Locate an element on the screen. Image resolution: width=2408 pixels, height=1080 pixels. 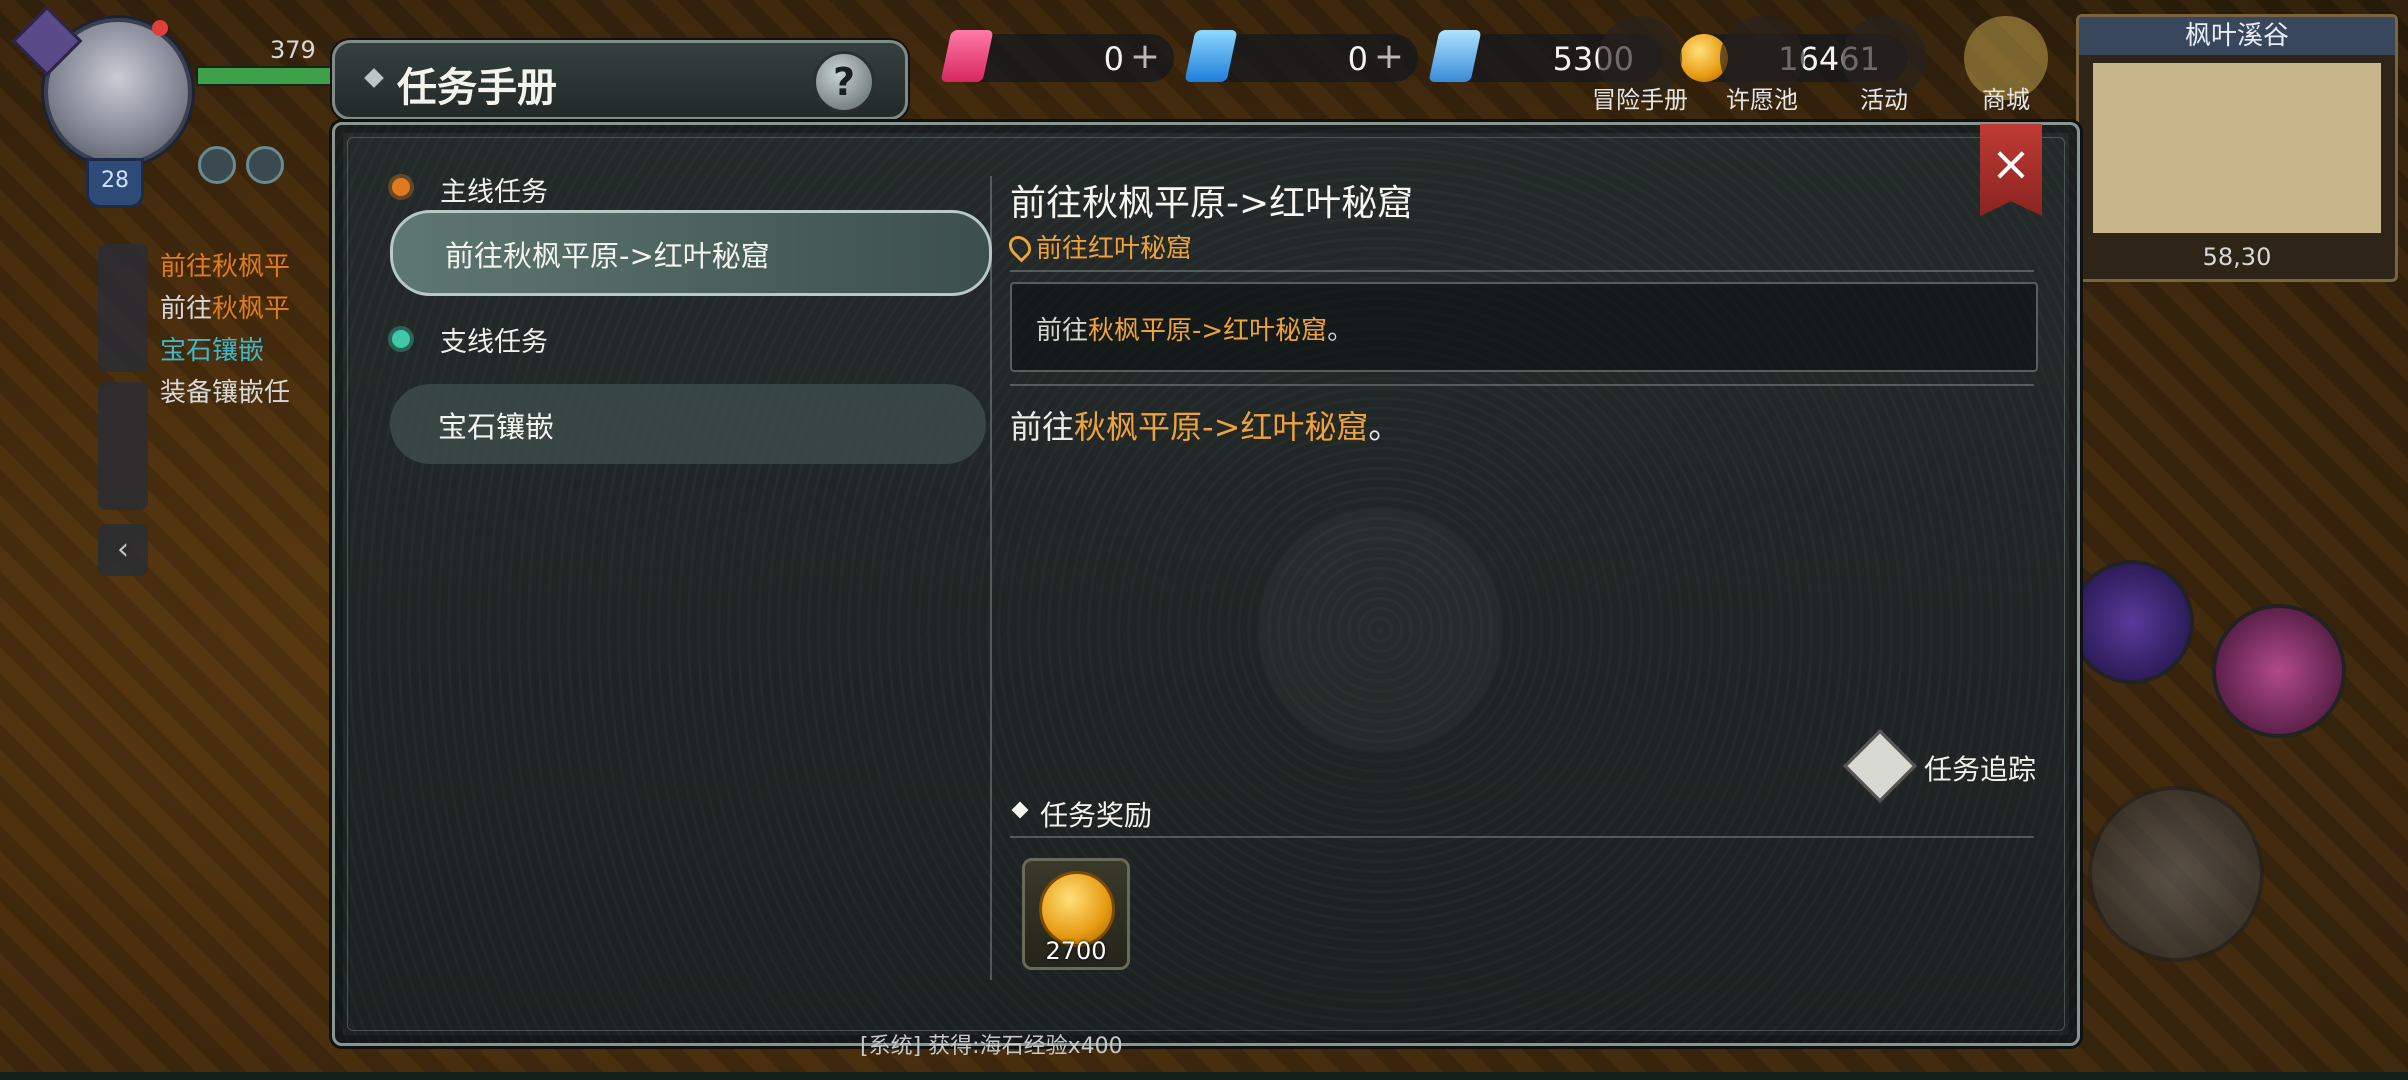
blue-crystal-value: 0 is located at coordinates (1357, 59).